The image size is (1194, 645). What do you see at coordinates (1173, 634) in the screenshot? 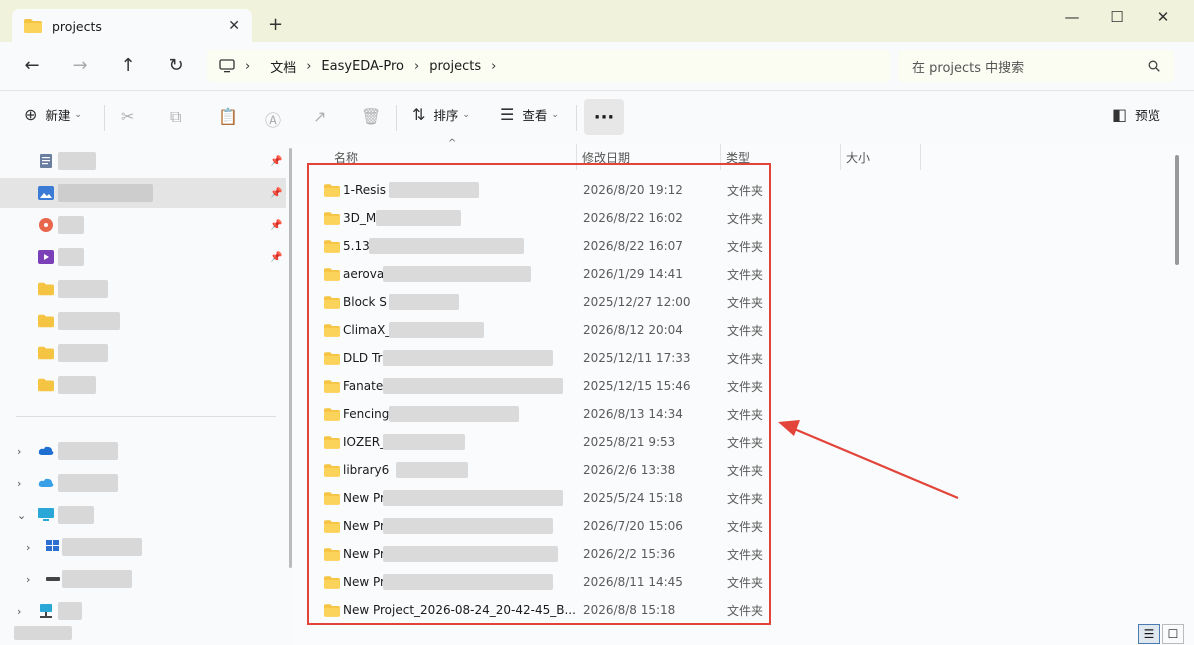
I see `tiles-view-icon: ☐` at bounding box center [1173, 634].